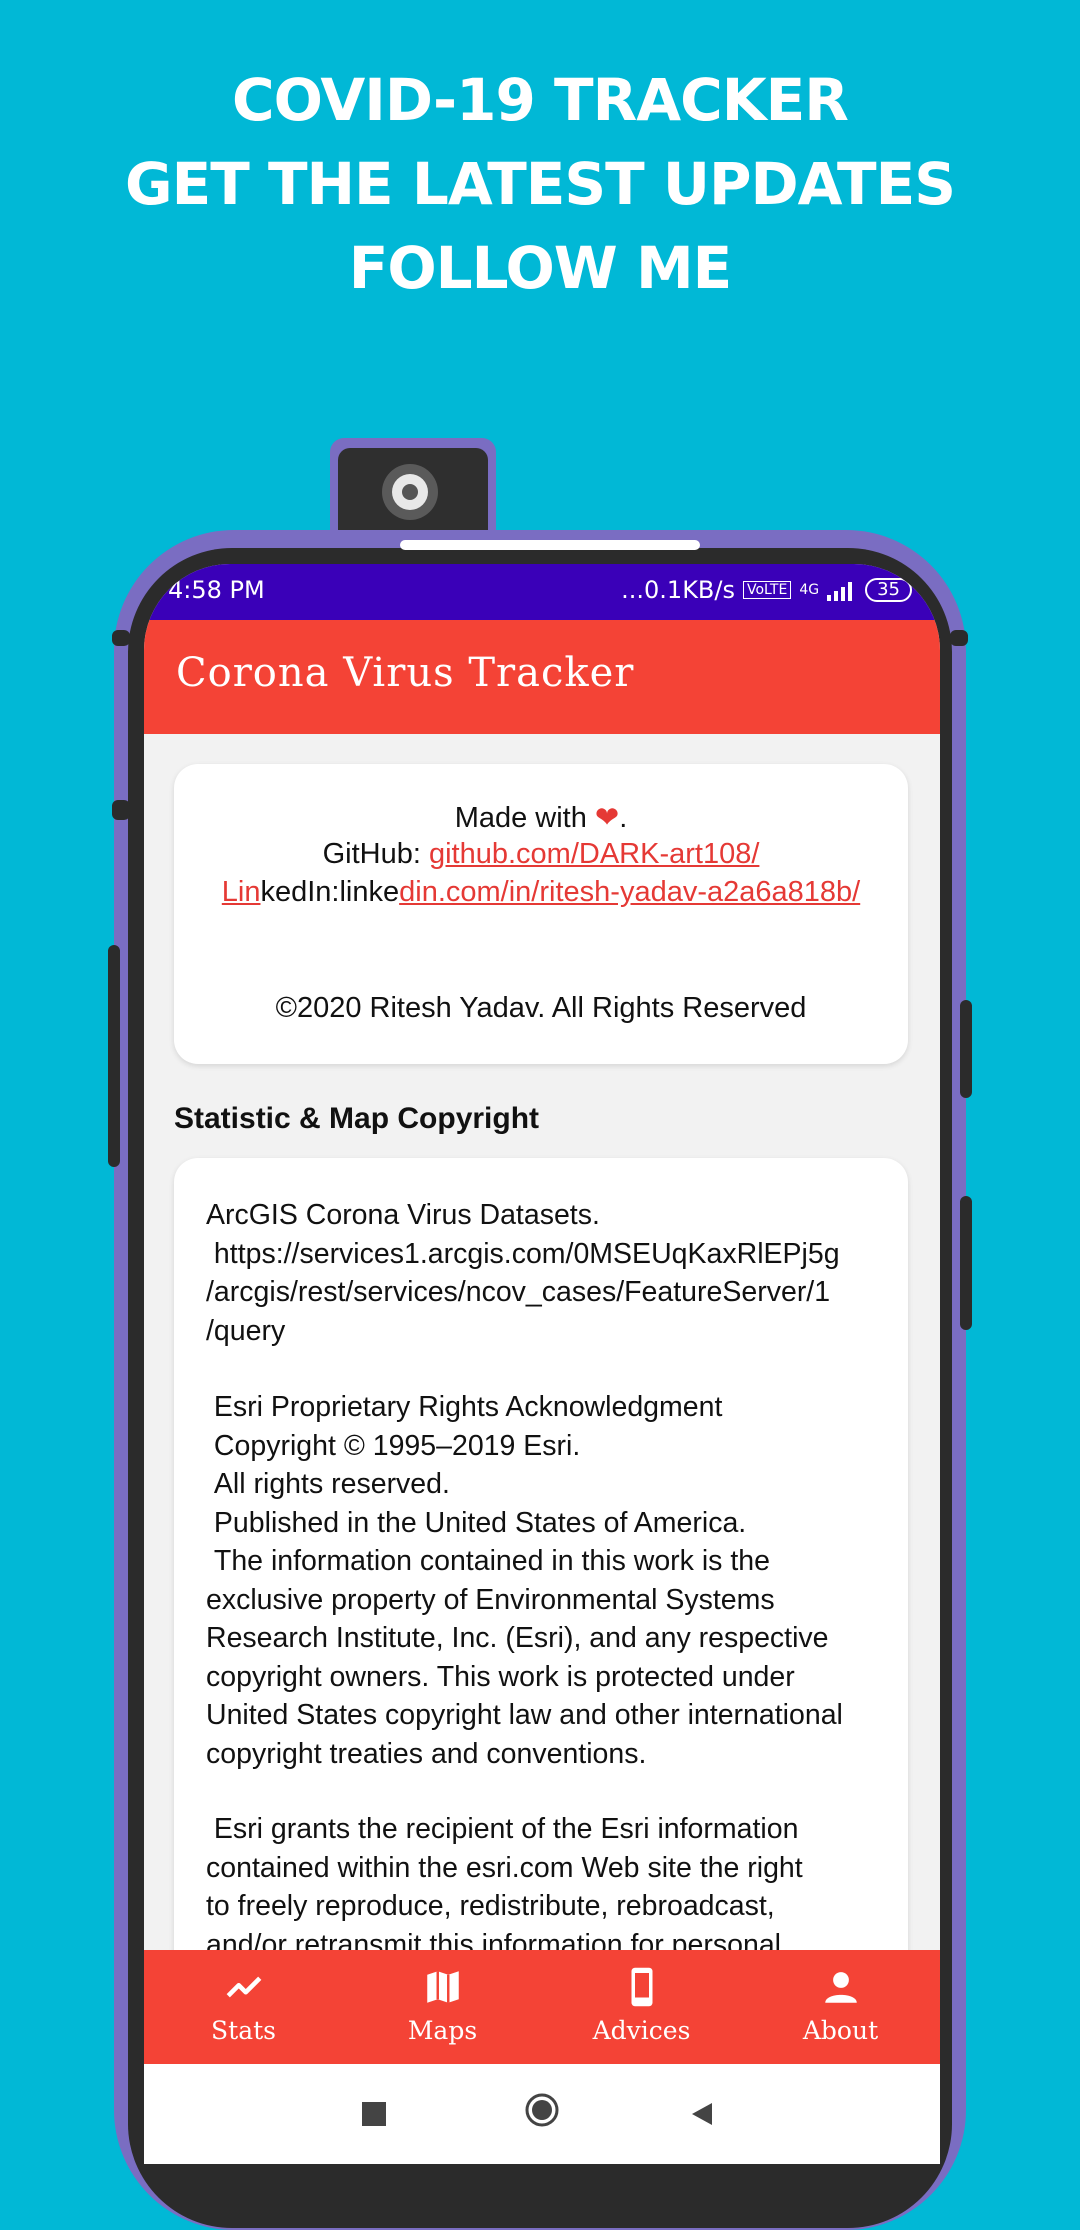 The width and height of the screenshot is (1080, 2230). Describe the element at coordinates (375, 854) in the screenshot. I see `github-label: GitHub:` at that location.